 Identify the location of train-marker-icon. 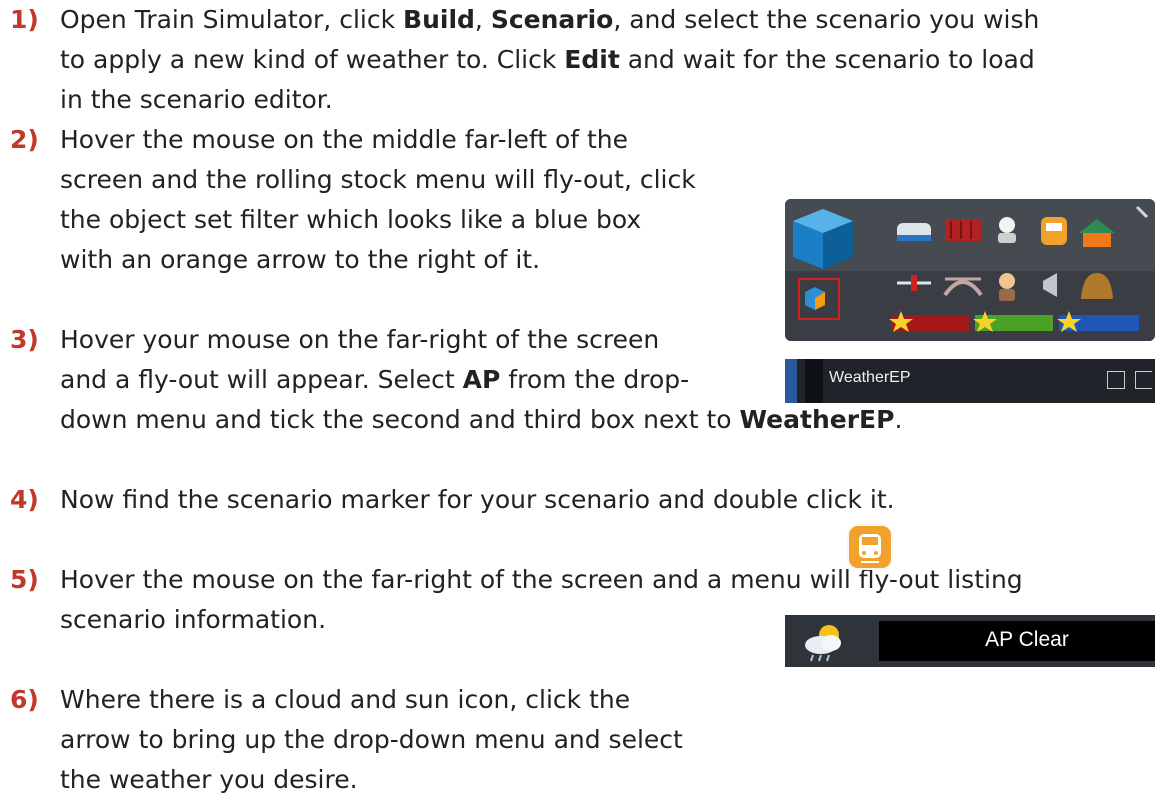
(1054, 231).